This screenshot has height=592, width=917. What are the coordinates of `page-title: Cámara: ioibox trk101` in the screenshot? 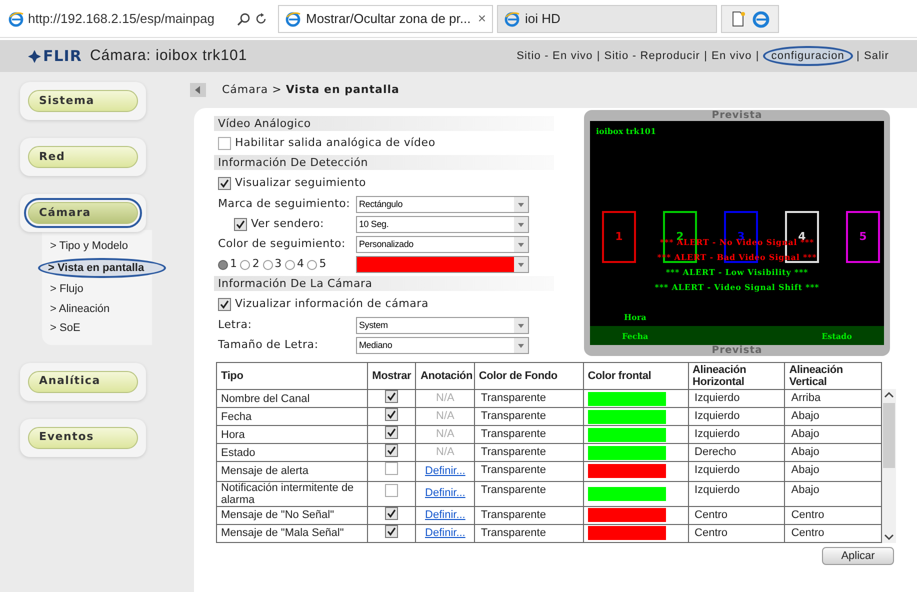 It's located at (169, 56).